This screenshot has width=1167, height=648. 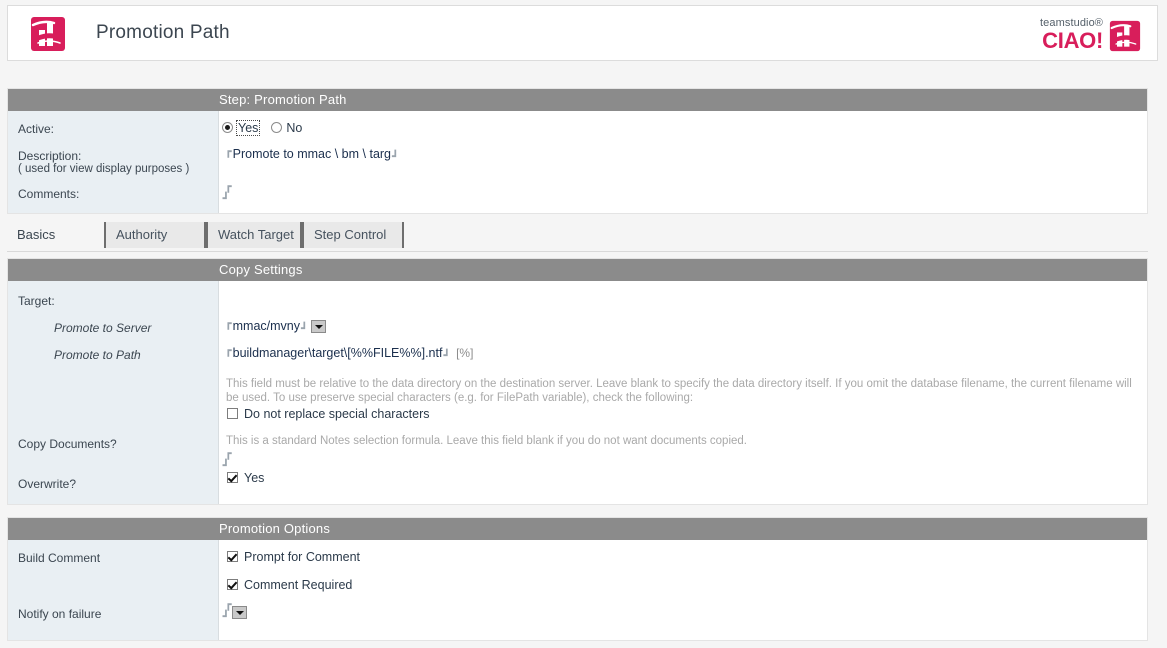 I want to click on page-title: Promotion Path, so click(x=163, y=32).